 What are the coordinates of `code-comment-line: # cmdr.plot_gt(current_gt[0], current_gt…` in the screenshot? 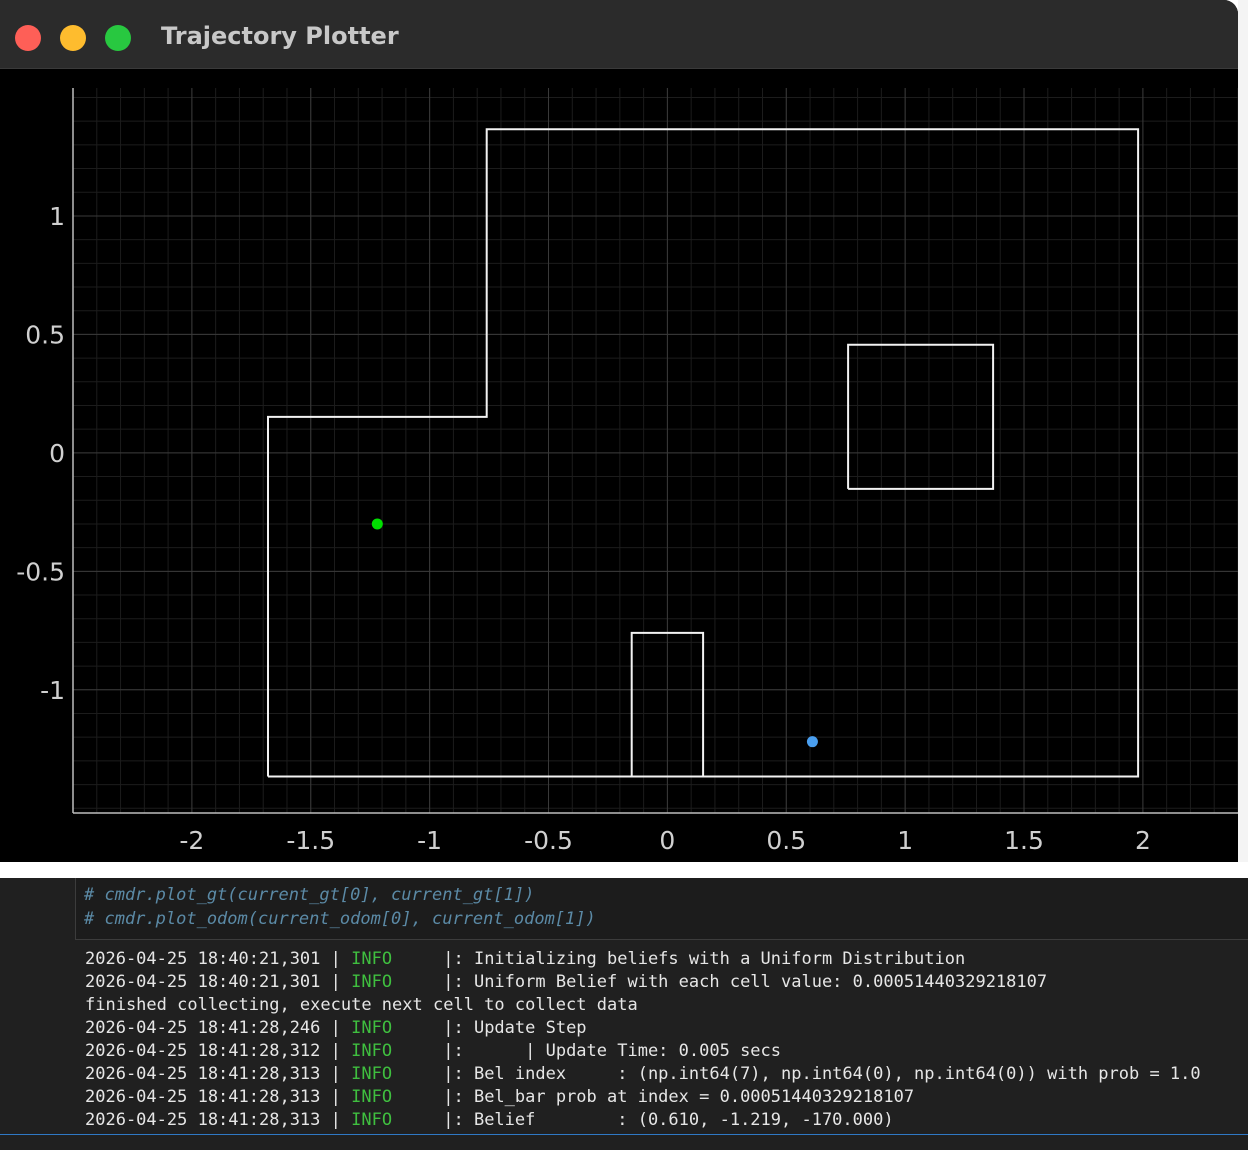 It's located at (309, 895).